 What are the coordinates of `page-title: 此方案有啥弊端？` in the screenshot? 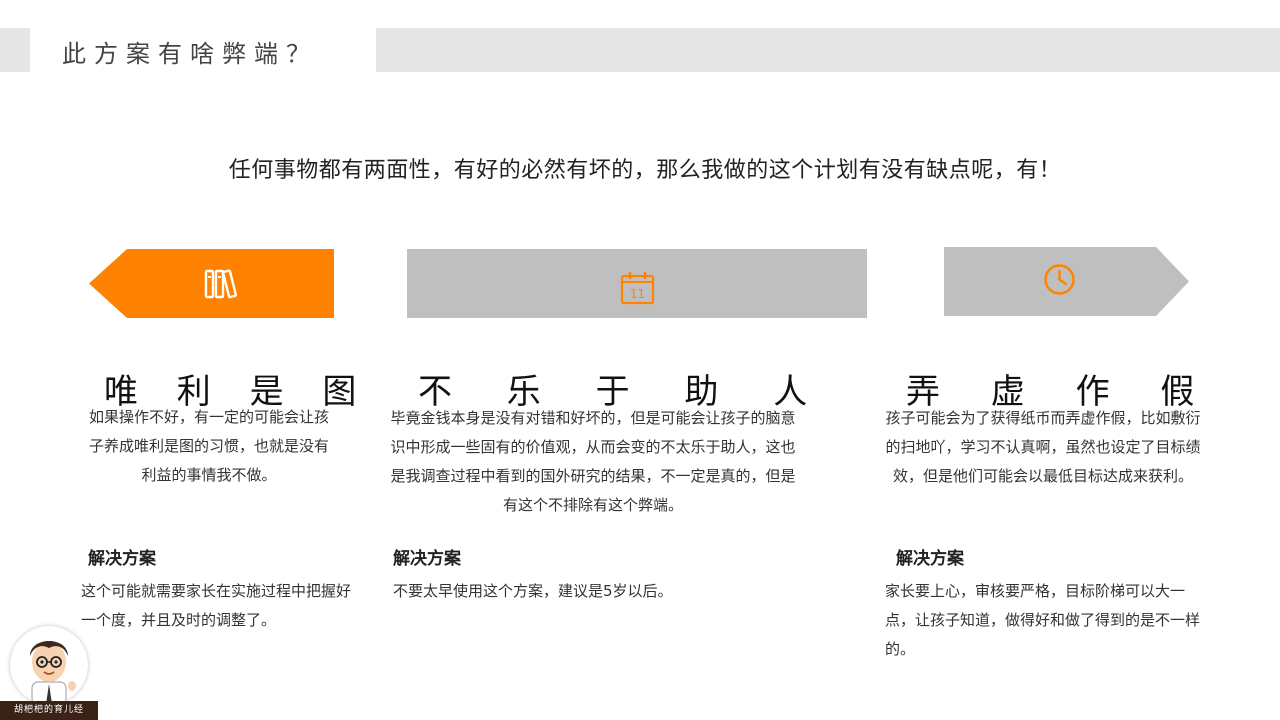 It's located at (190, 54).